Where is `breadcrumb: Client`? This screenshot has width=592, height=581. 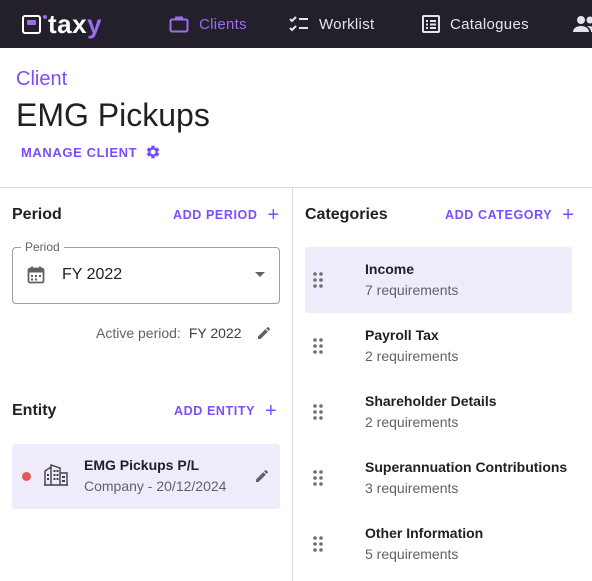 breadcrumb: Client is located at coordinates (42, 79).